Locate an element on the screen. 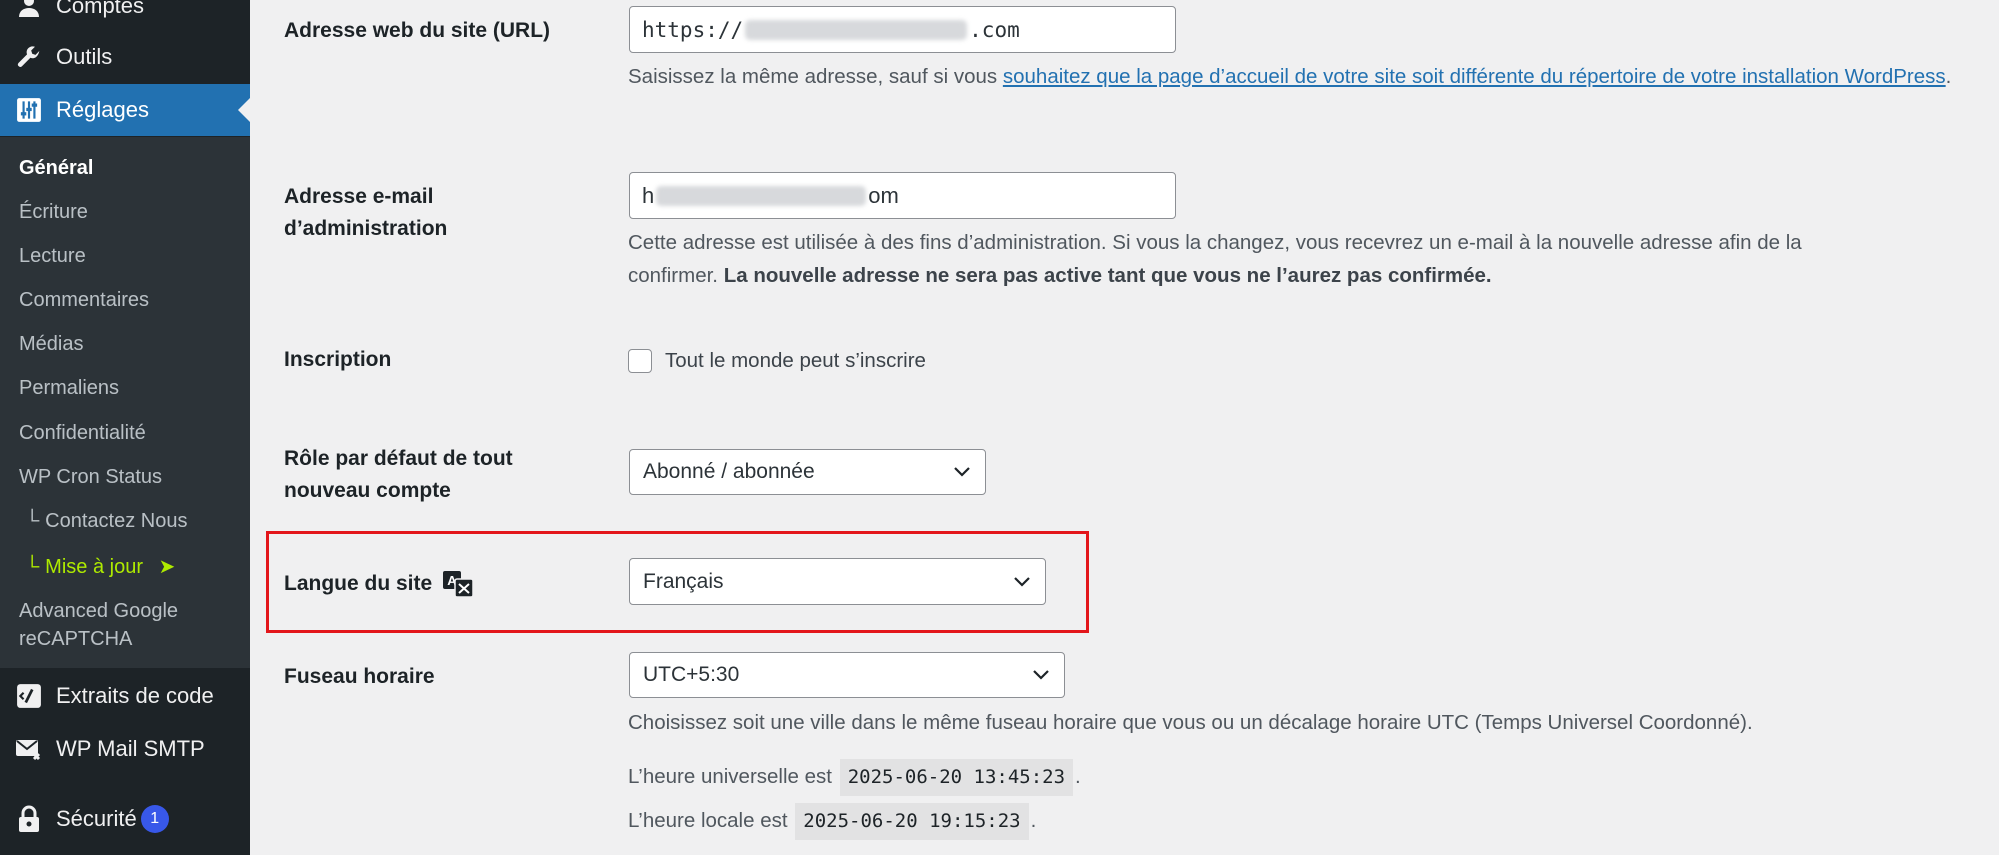  local-time-value: 2025-06-20 19:15:23 is located at coordinates (912, 821).